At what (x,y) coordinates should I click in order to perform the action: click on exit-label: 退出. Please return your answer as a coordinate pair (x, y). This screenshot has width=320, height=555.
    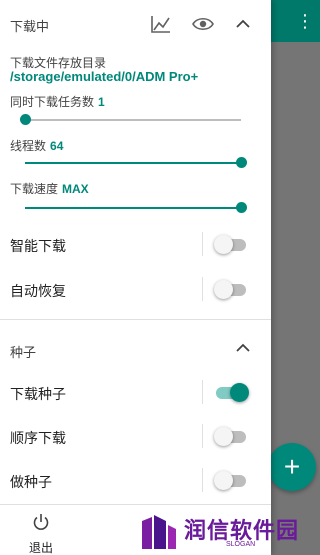
    Looking at the image, I should click on (40, 548).